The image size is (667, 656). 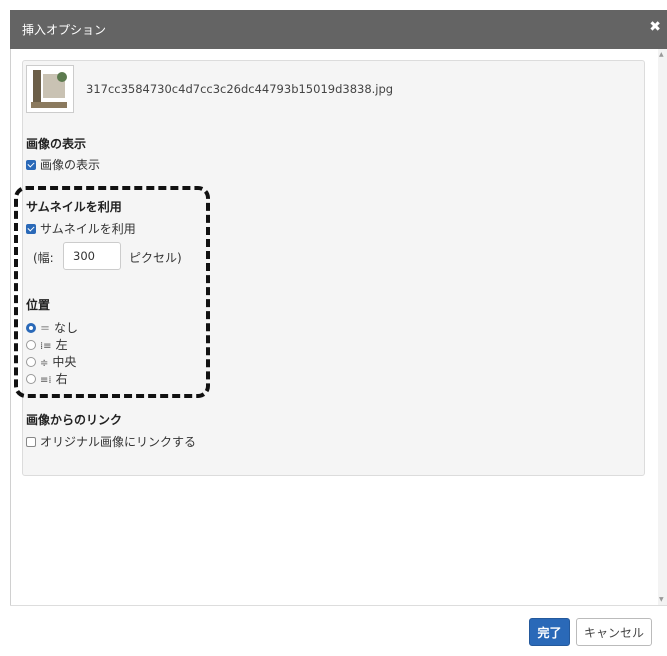 I want to click on position-option-right: ≡⁞ 右, so click(x=47, y=378).